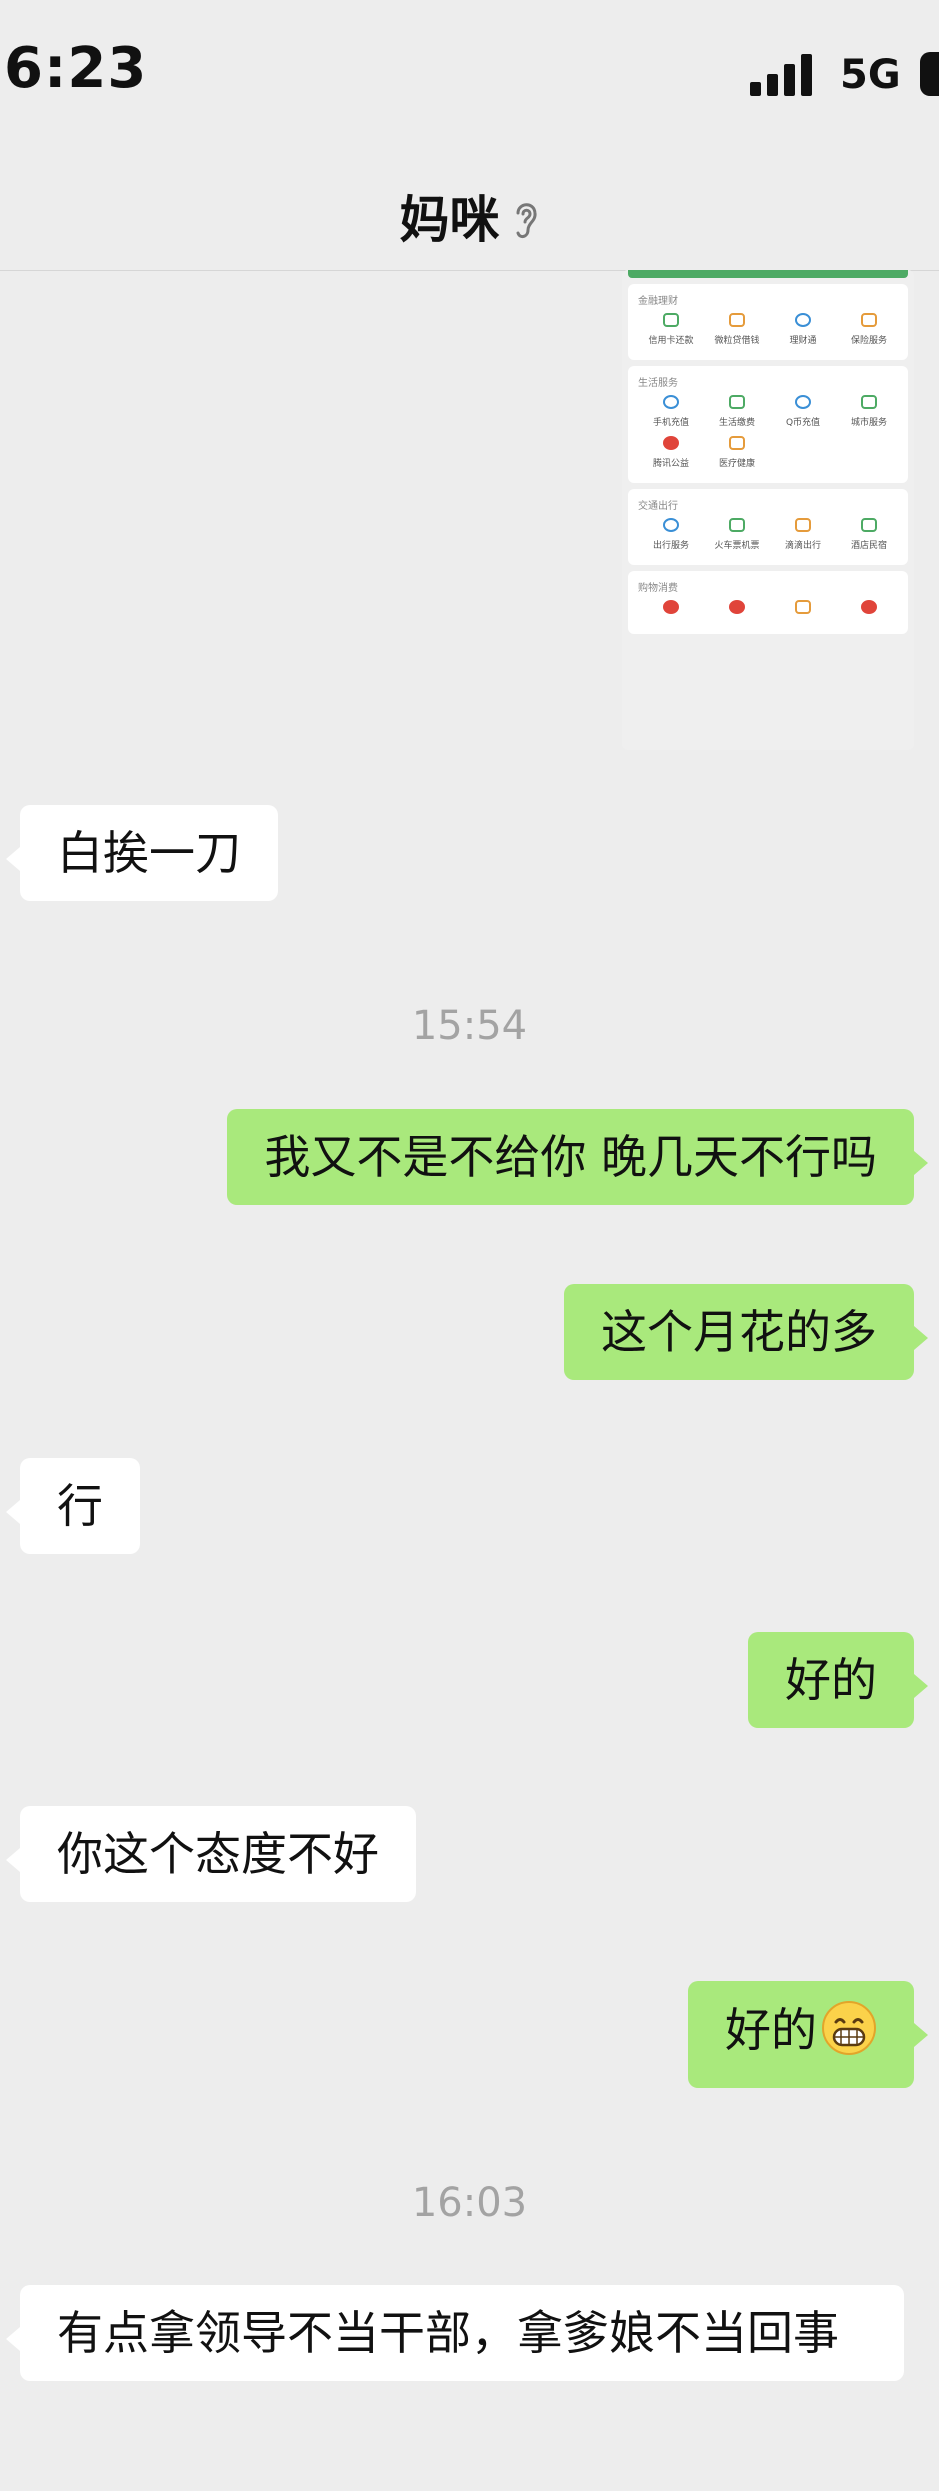 This screenshot has height=2491, width=939. I want to click on screenshot-section-title: 金融理财, so click(658, 301).